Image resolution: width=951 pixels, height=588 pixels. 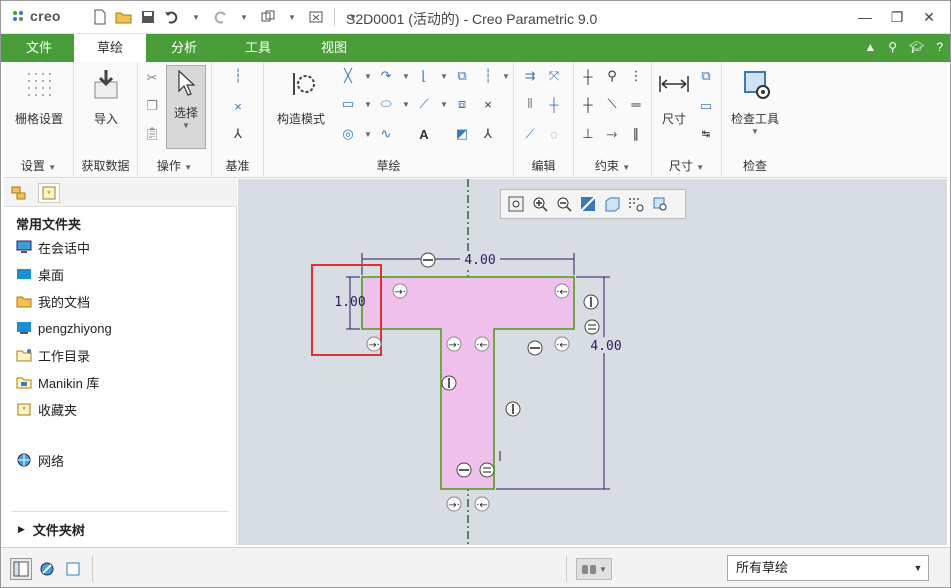 What do you see at coordinates (39, 96) in the screenshot?
I see `grid-settings-button: 栅格设置` at bounding box center [39, 96].